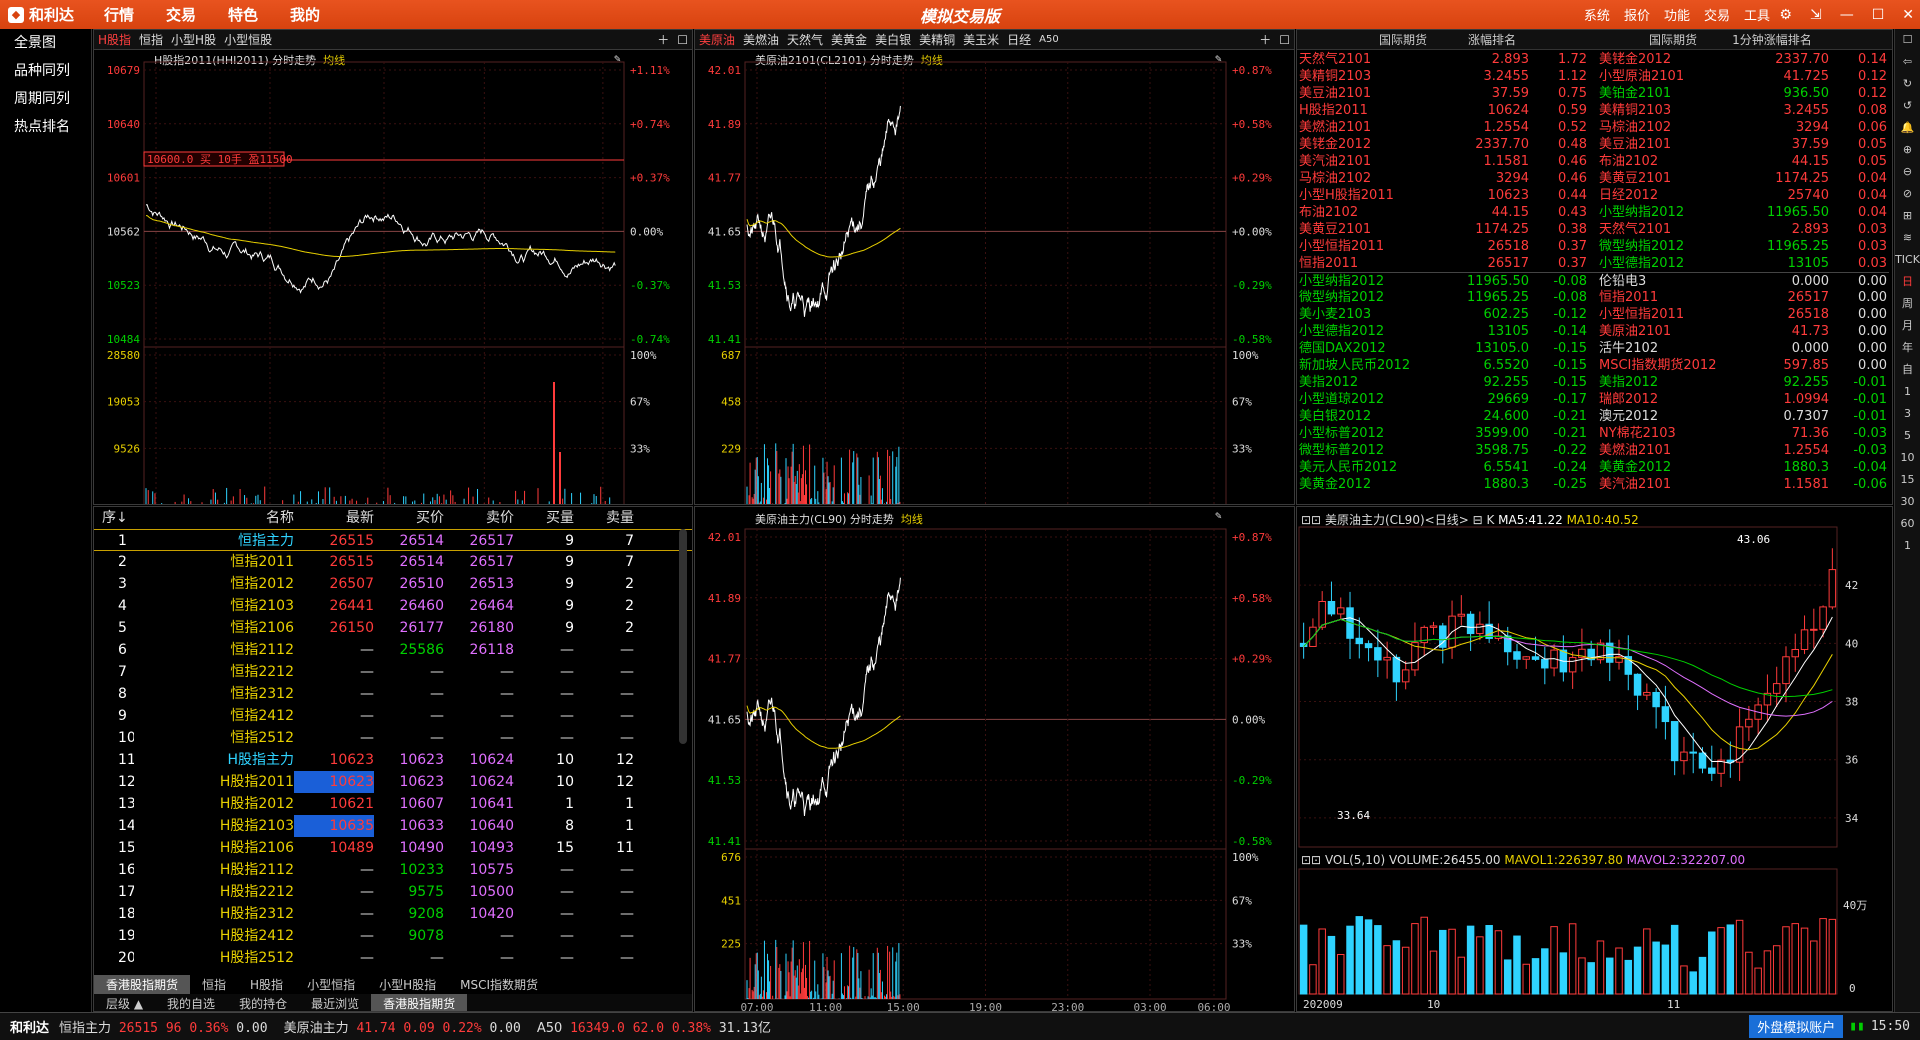 The width and height of the screenshot is (1920, 1040). What do you see at coordinates (124, 1002) in the screenshot?
I see `list-tab: 层级 ▲` at bounding box center [124, 1002].